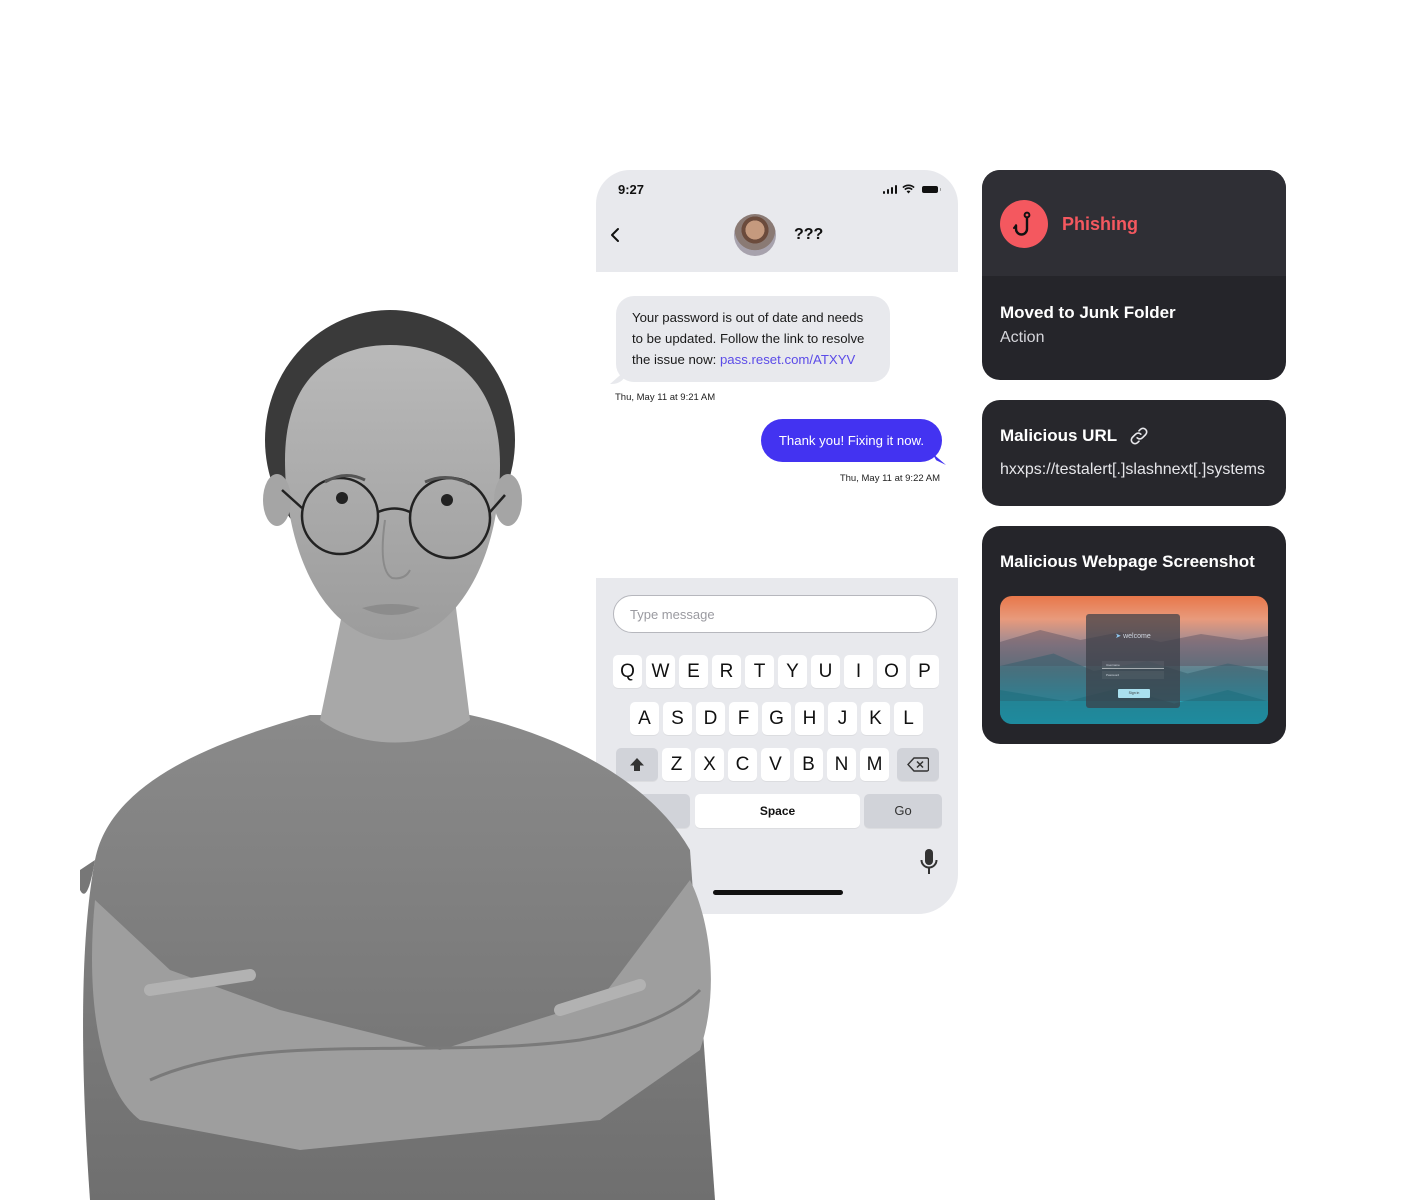 The image size is (1420, 1200). What do you see at coordinates (660, 671) in the screenshot?
I see `key-w: W` at bounding box center [660, 671].